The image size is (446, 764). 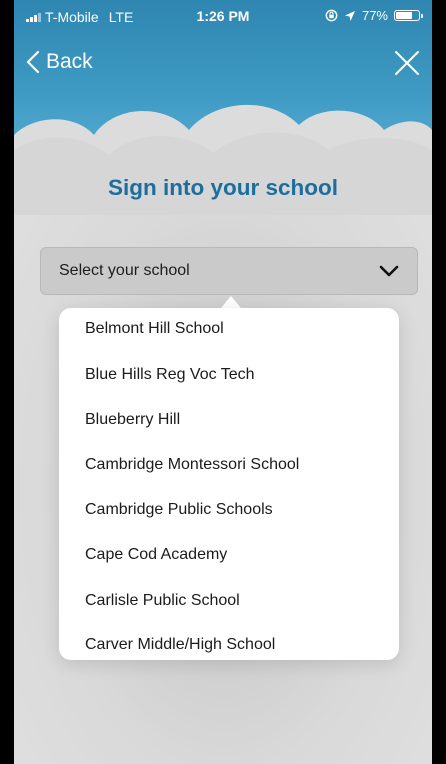 I want to click on back-button: Back, so click(x=59, y=62).